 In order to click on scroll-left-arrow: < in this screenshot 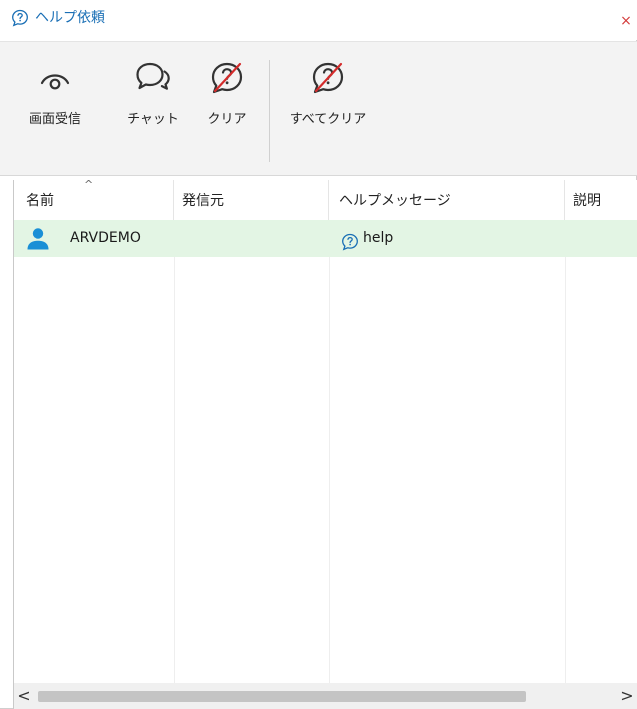, I will do `click(24, 696)`.